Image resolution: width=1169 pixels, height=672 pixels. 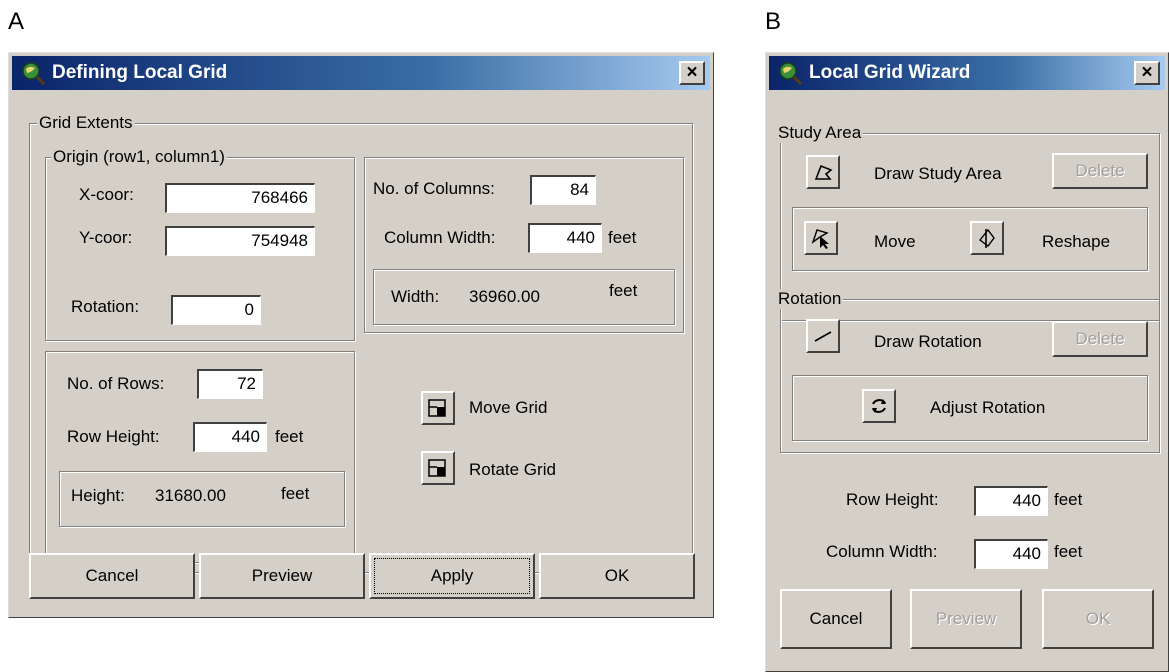 What do you see at coordinates (415, 296) in the screenshot?
I see `width-total-label: Width:` at bounding box center [415, 296].